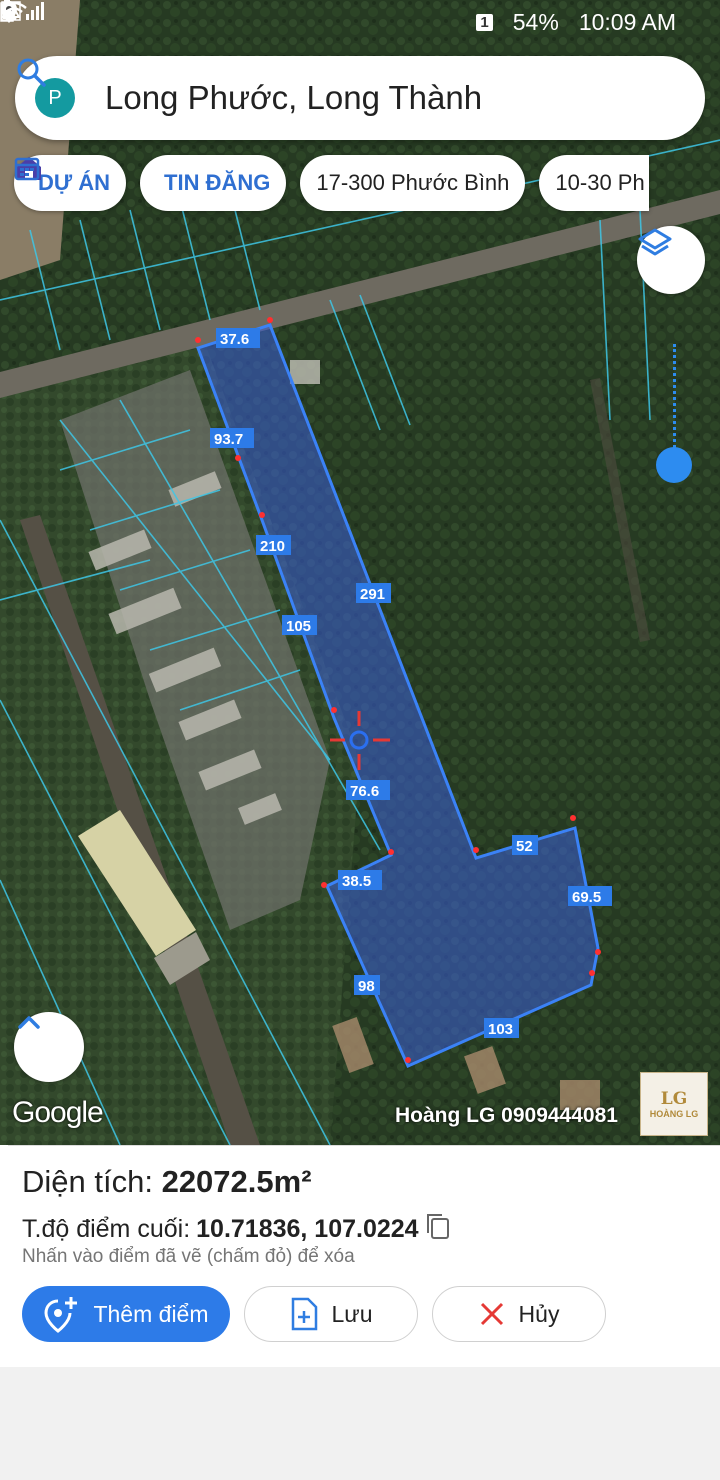 The width and height of the screenshot is (720, 1480). I want to click on clock: 10:09 AM, so click(627, 21).